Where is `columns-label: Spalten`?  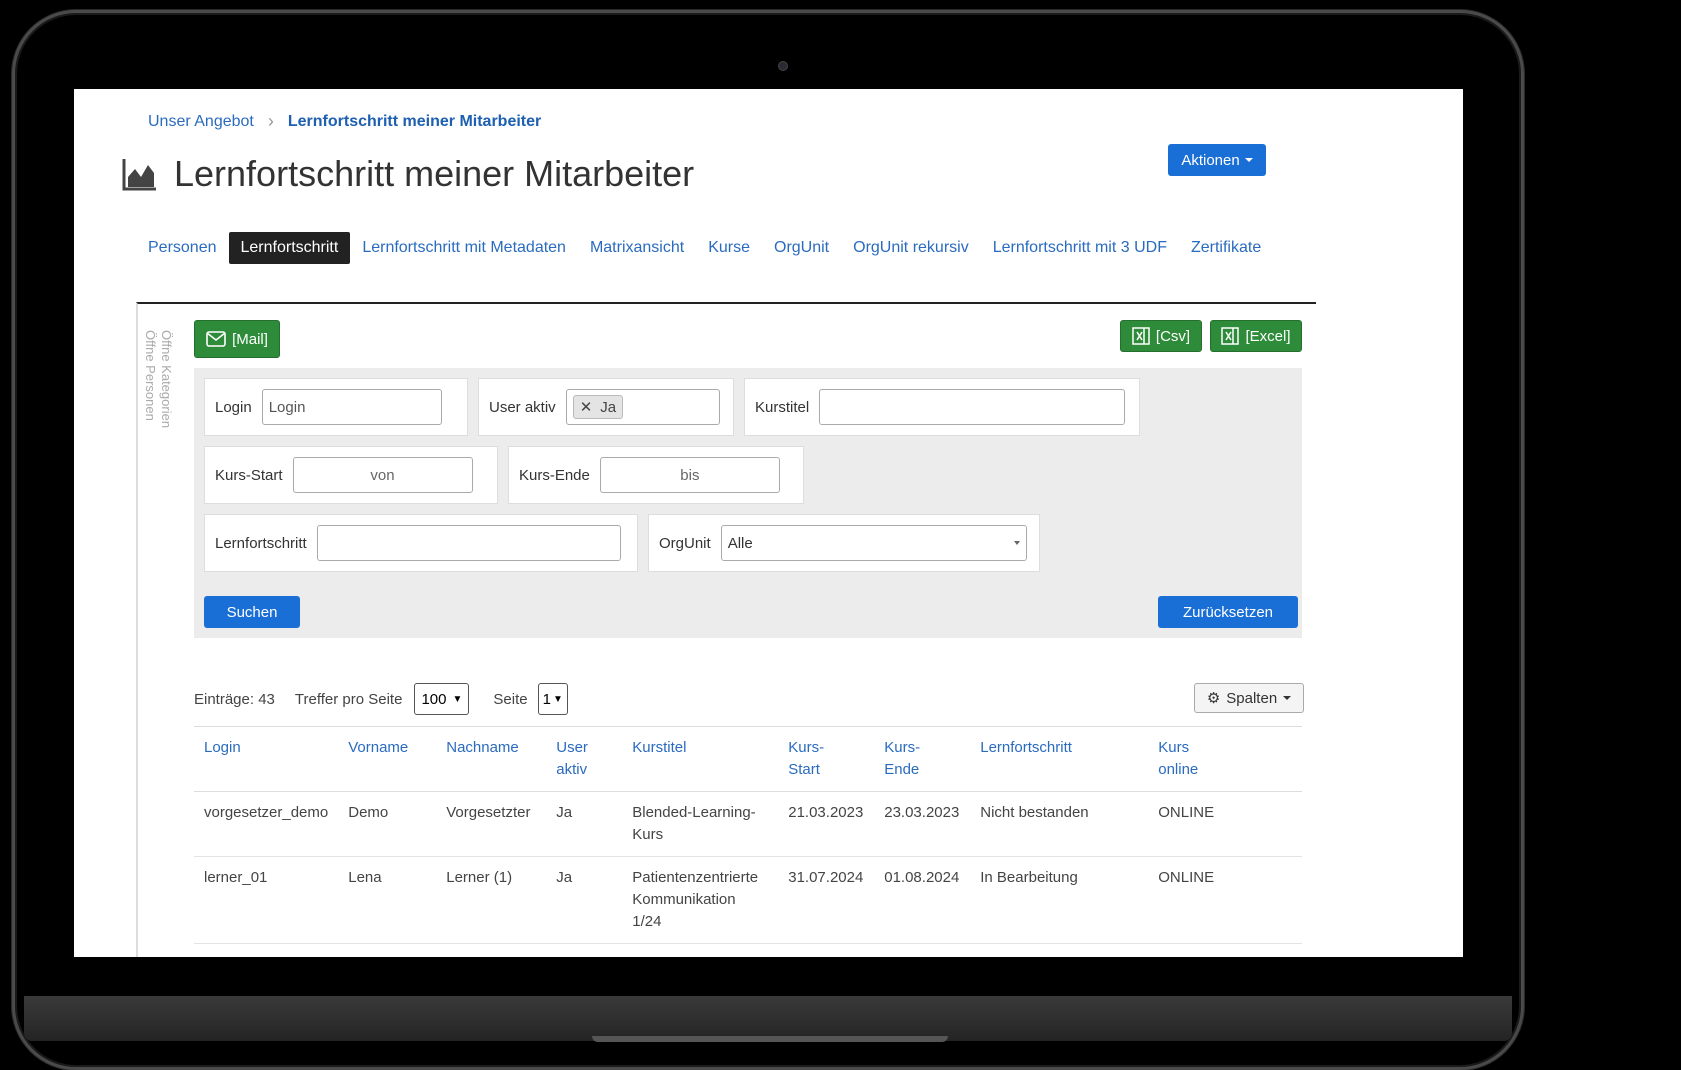 columns-label: Spalten is located at coordinates (1252, 698).